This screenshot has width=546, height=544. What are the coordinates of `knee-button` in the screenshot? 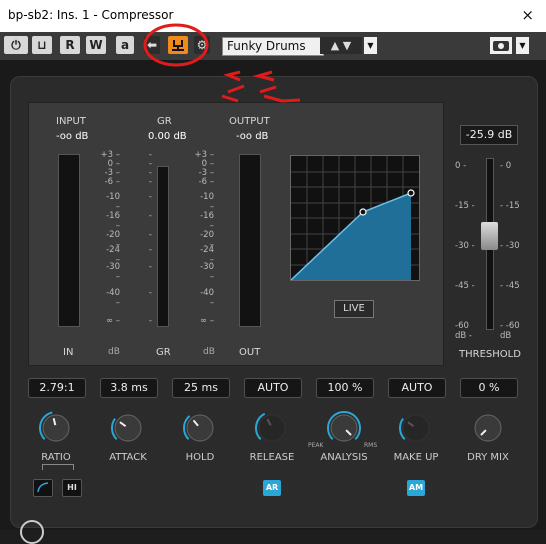 It's located at (43, 488).